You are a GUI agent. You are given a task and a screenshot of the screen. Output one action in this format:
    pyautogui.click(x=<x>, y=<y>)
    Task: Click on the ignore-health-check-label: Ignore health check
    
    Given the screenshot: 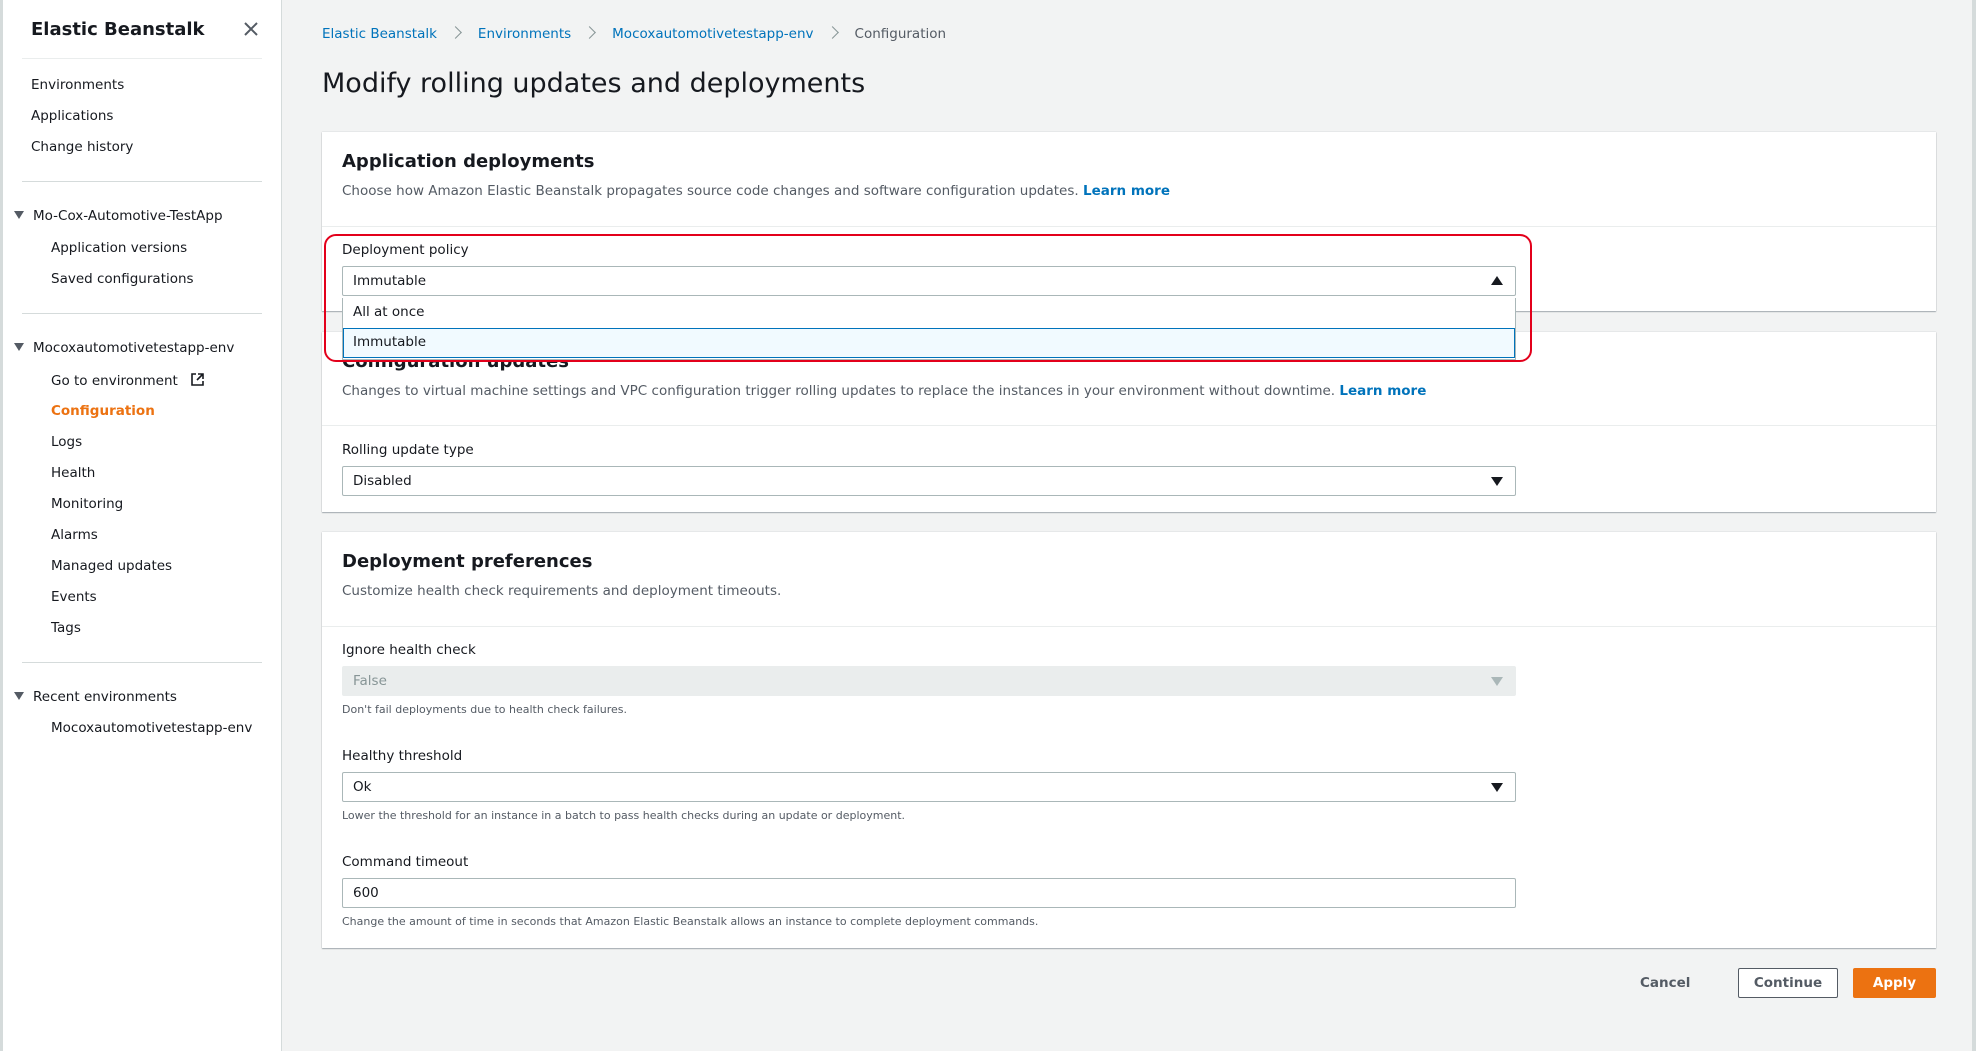 What is the action you would take?
    pyautogui.click(x=409, y=650)
    